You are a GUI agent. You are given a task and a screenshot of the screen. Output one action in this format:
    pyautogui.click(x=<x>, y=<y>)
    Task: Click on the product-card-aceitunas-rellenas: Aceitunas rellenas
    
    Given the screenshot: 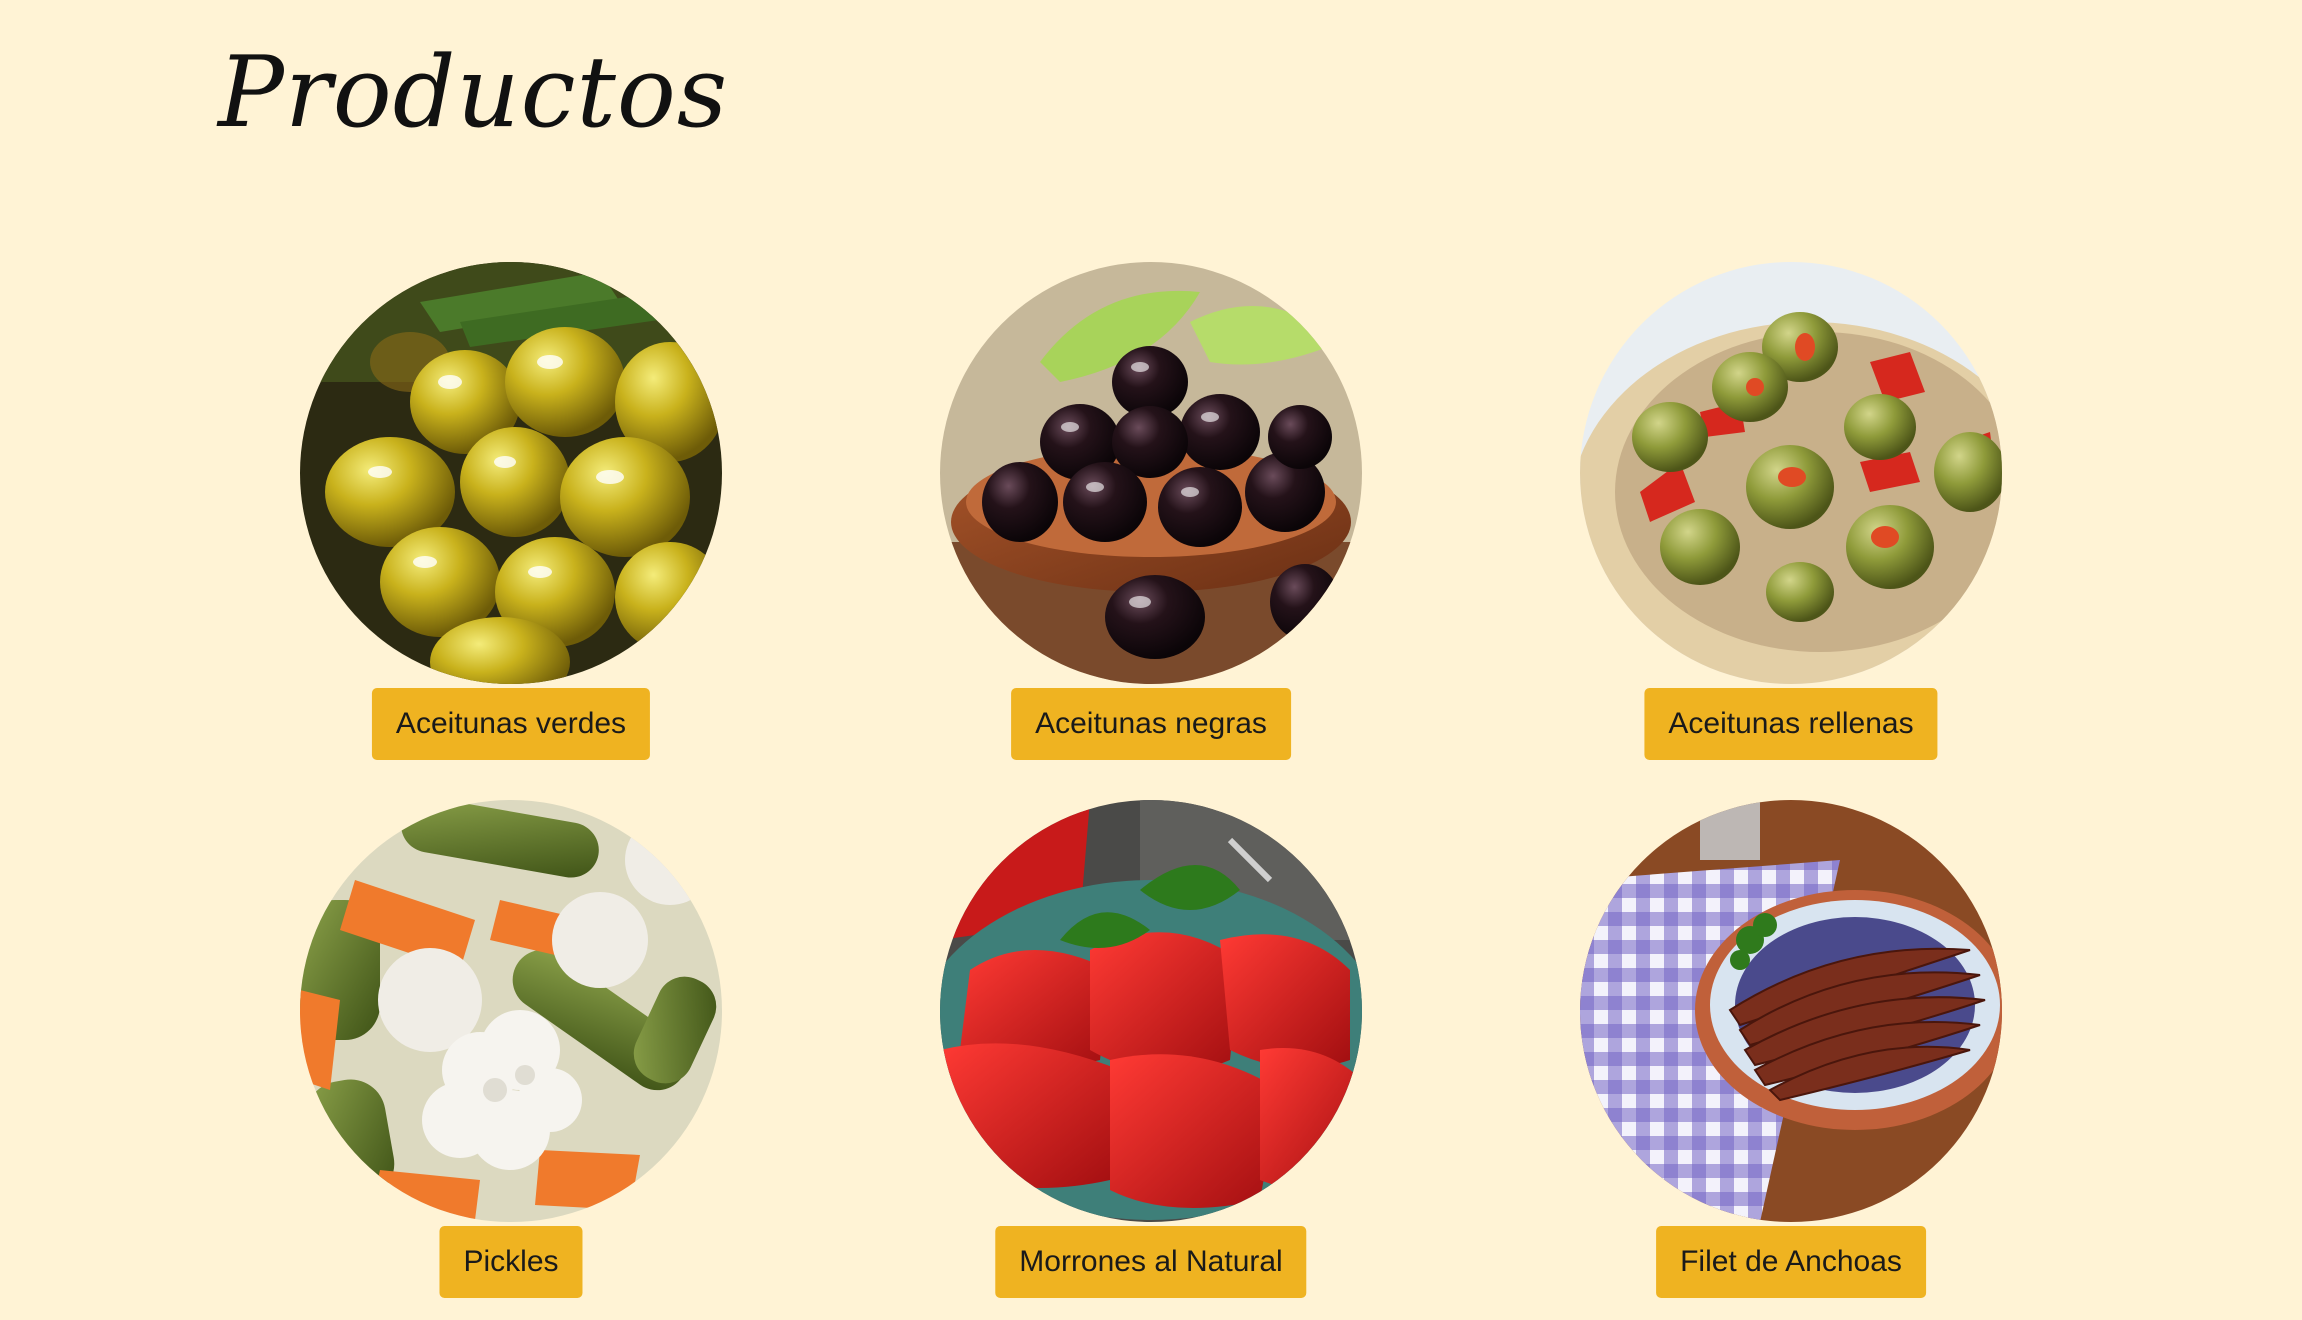 What is the action you would take?
    pyautogui.click(x=1791, y=522)
    